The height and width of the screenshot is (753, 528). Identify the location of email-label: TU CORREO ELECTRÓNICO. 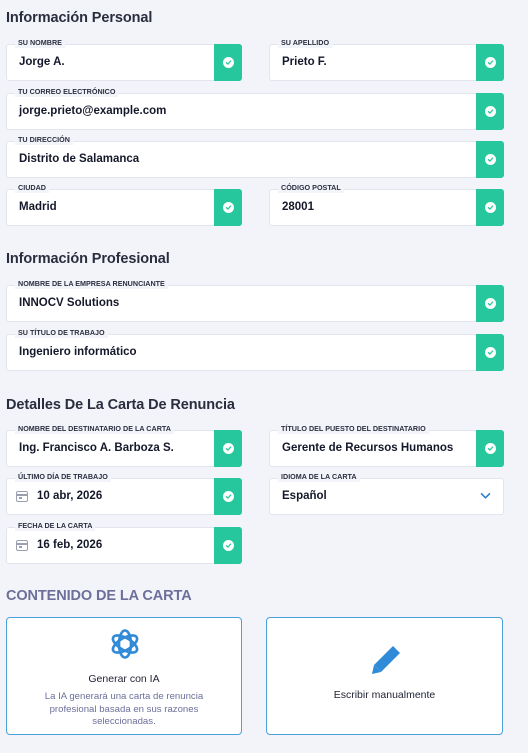
(67, 92).